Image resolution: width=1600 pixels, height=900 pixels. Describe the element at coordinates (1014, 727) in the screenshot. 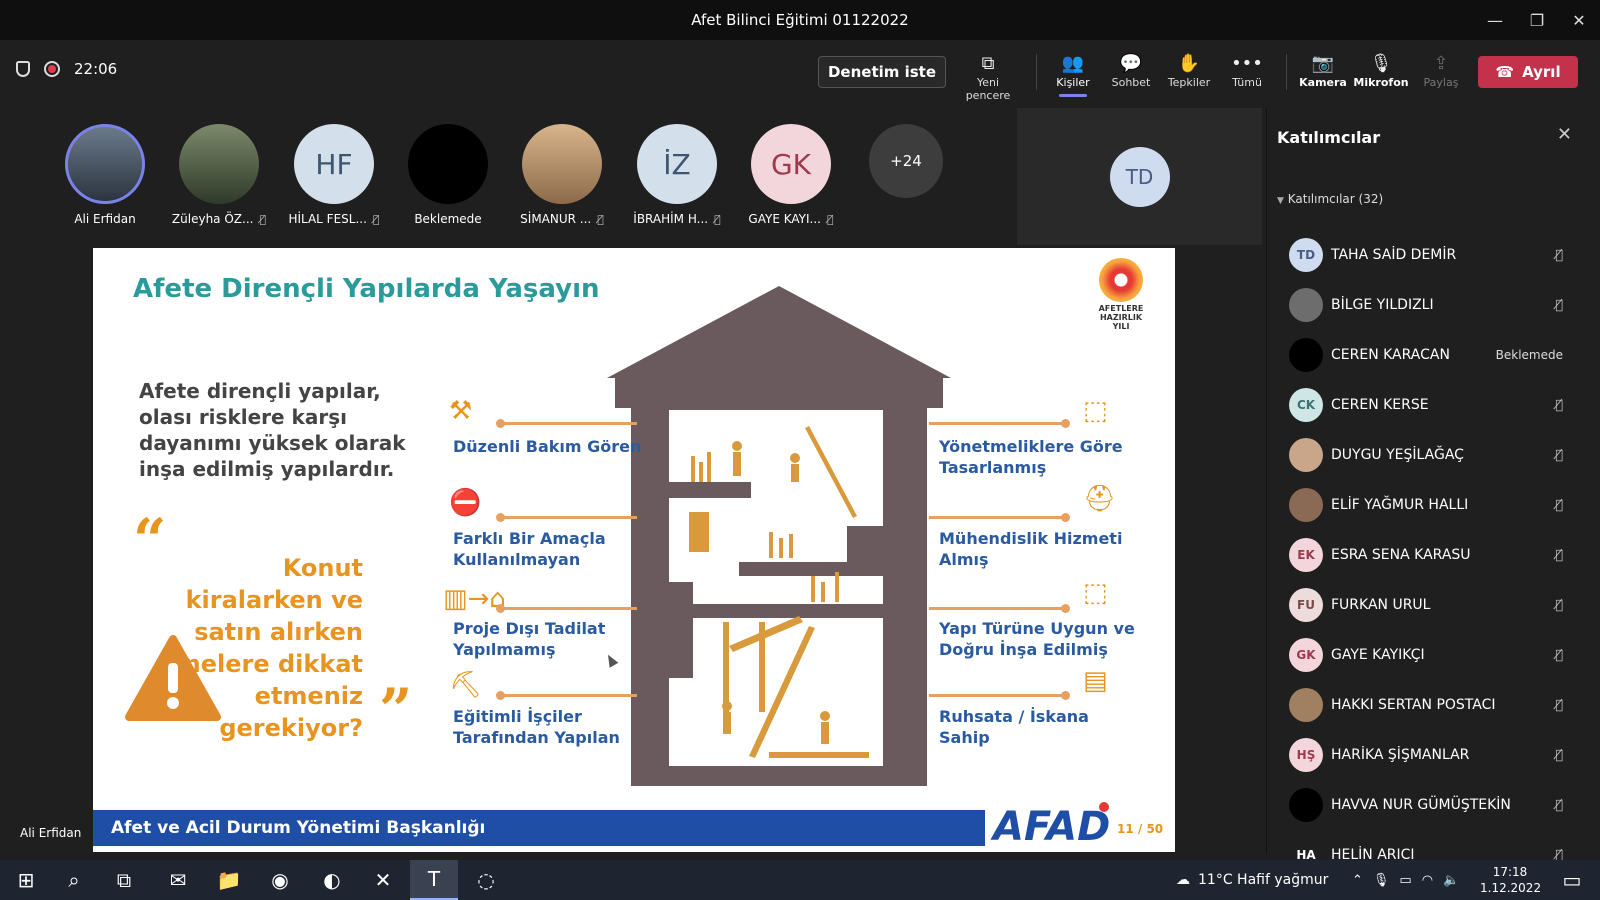

I see `feature-permit: Ruhsata / İskana Sahip` at that location.